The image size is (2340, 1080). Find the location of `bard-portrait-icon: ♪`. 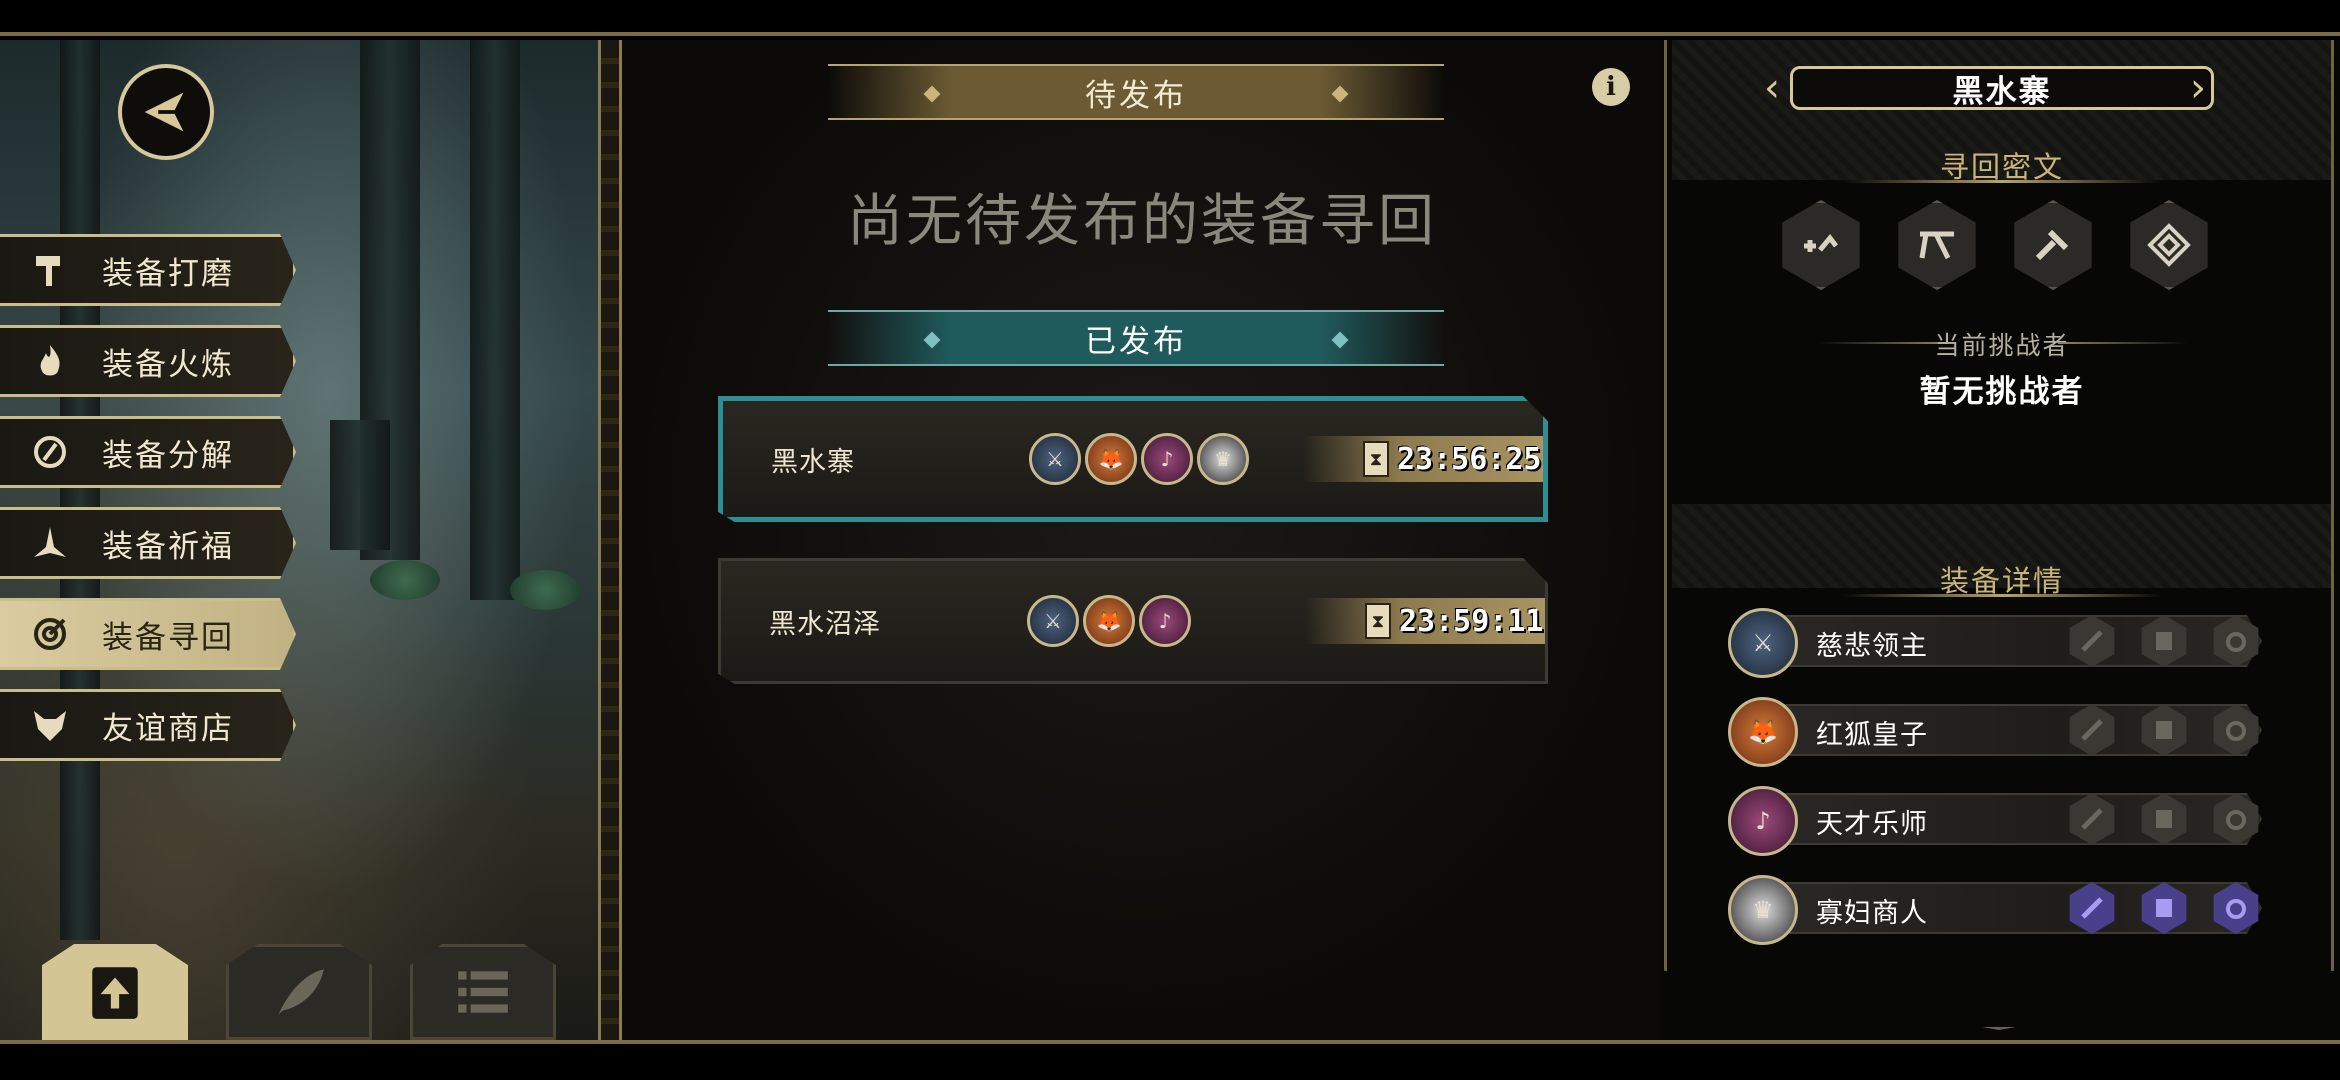

bard-portrait-icon: ♪ is located at coordinates (1763, 821).